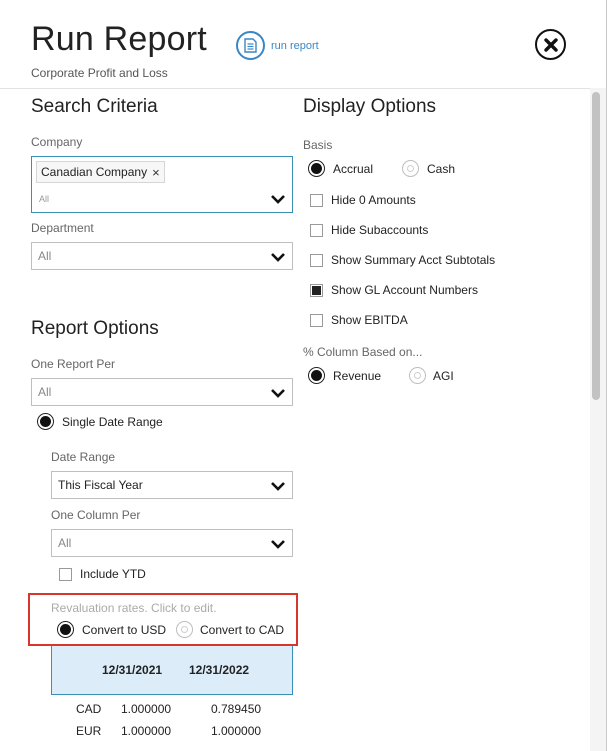 Image resolution: width=607 pixels, height=751 pixels. Describe the element at coordinates (94, 106) in the screenshot. I see `search-criteria-heading: Search Criteria` at that location.